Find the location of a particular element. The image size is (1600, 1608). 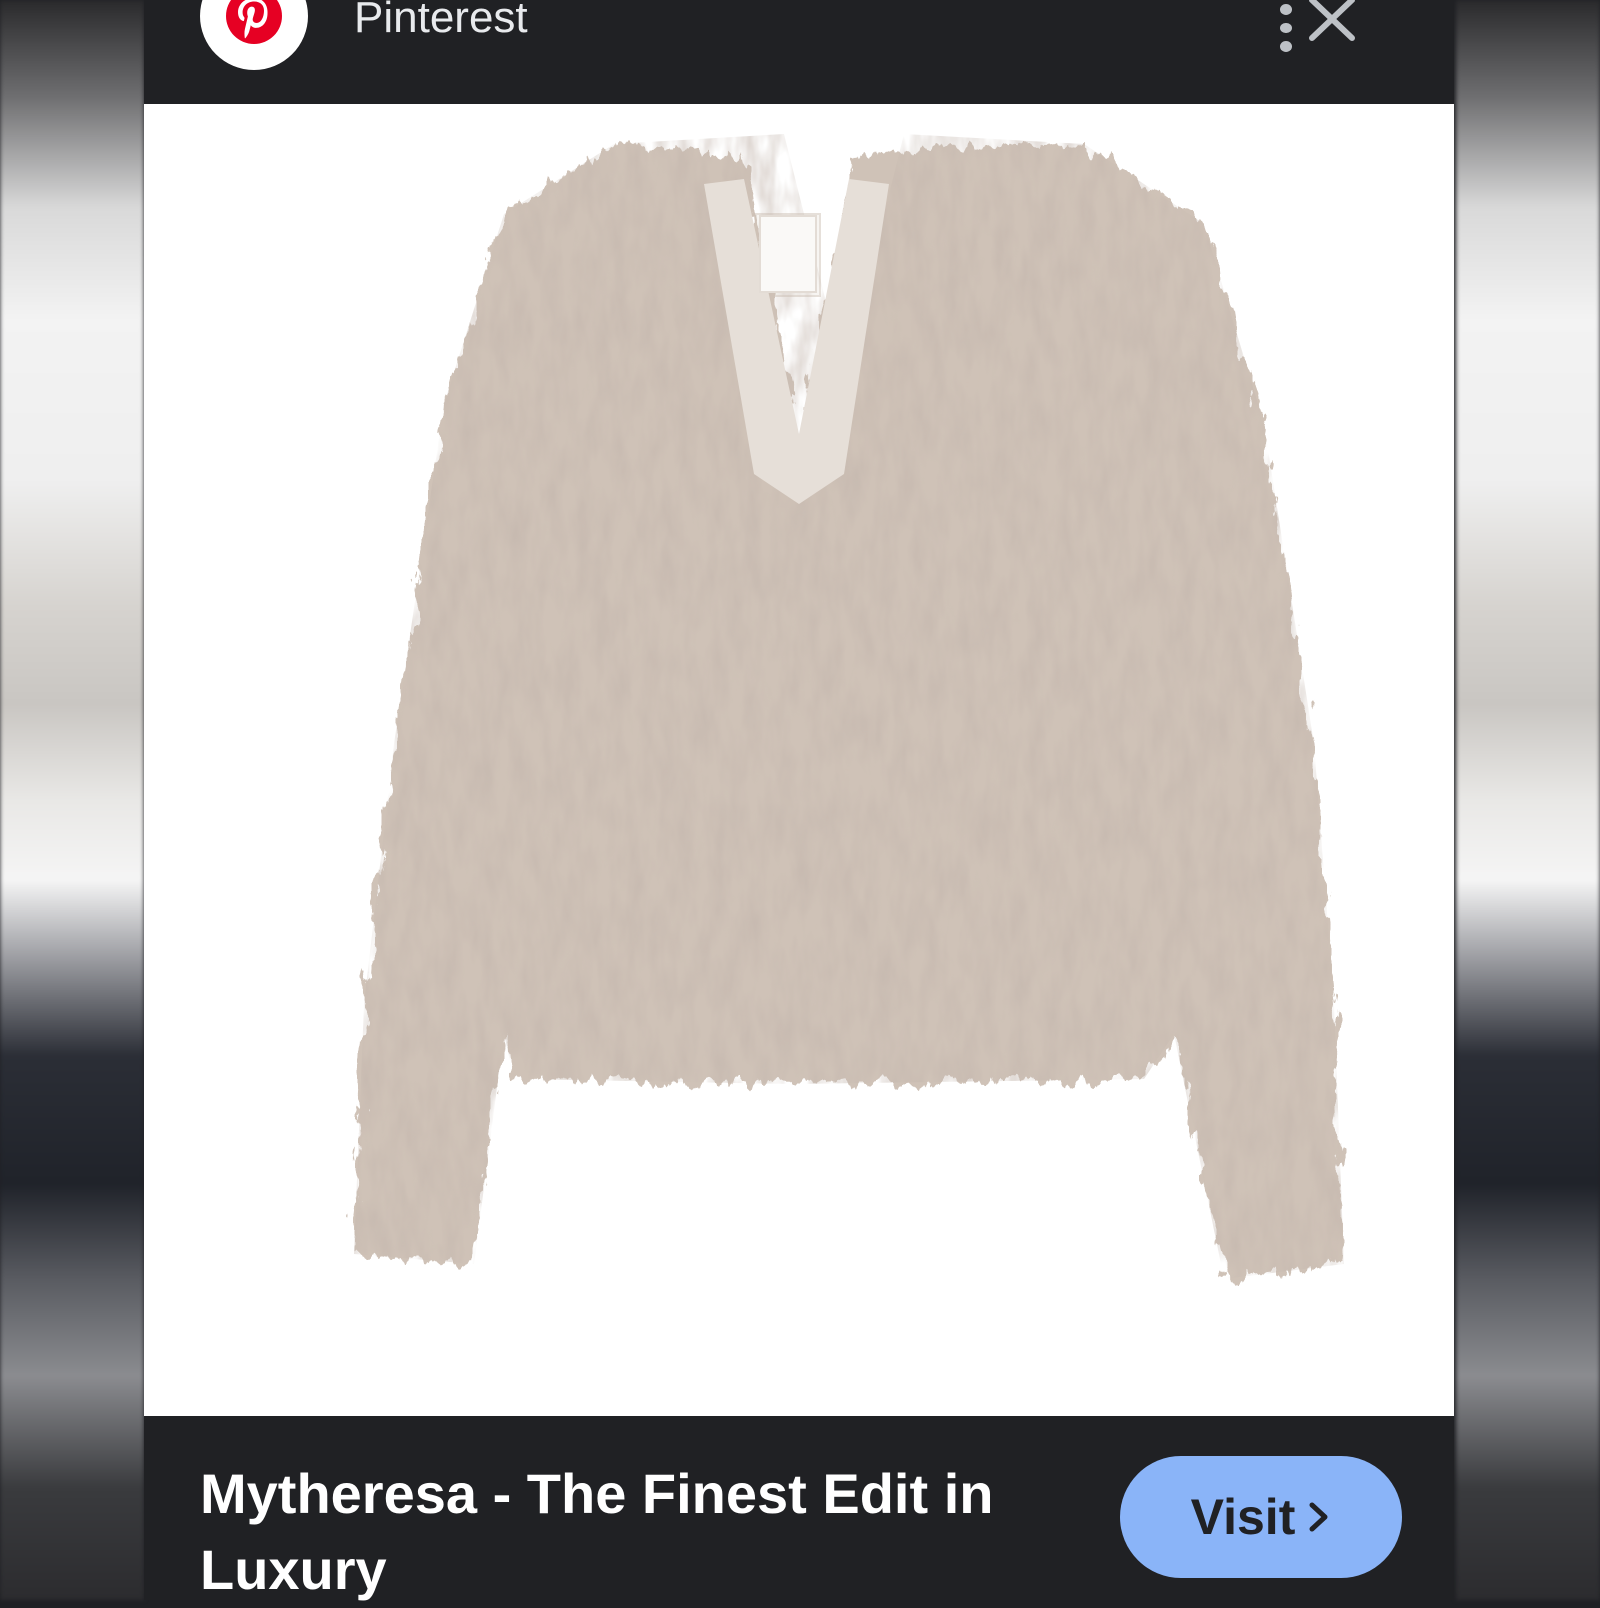

chevron-right-icon is located at coordinates (1318, 1517).